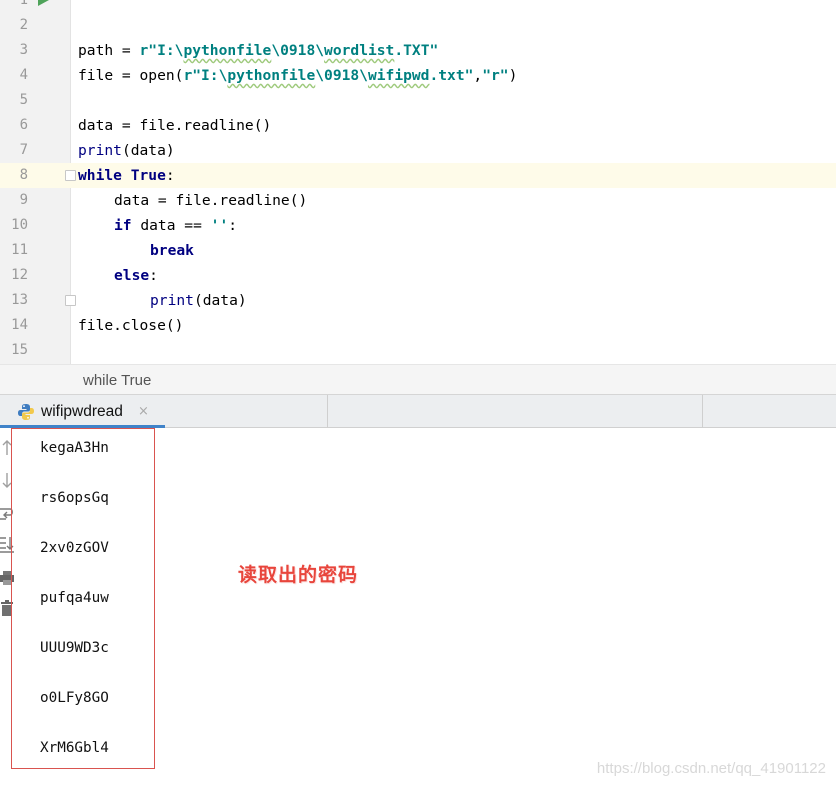  What do you see at coordinates (451, 75) in the screenshot?
I see `code-token: .txt"` at bounding box center [451, 75].